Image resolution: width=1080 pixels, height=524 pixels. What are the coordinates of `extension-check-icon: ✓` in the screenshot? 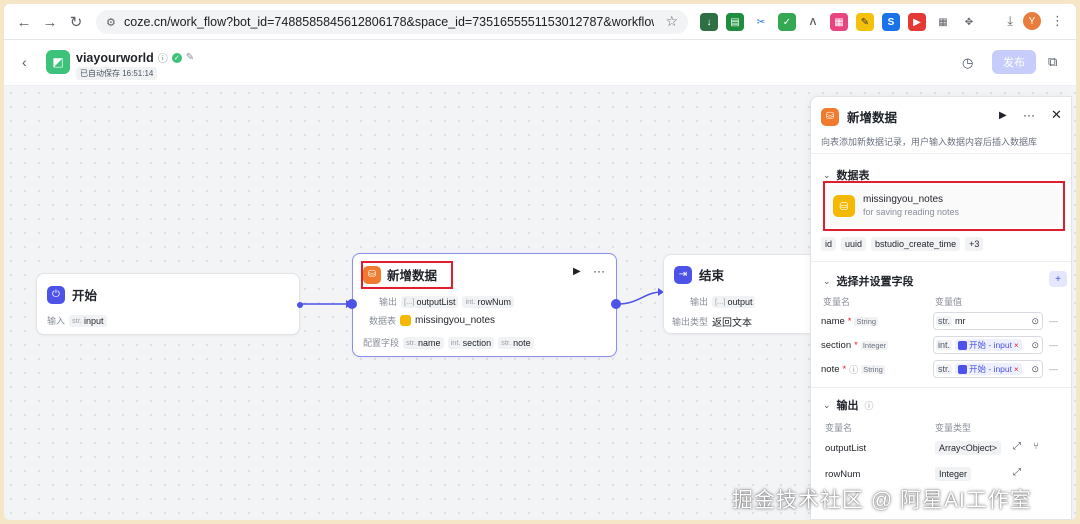 It's located at (787, 22).